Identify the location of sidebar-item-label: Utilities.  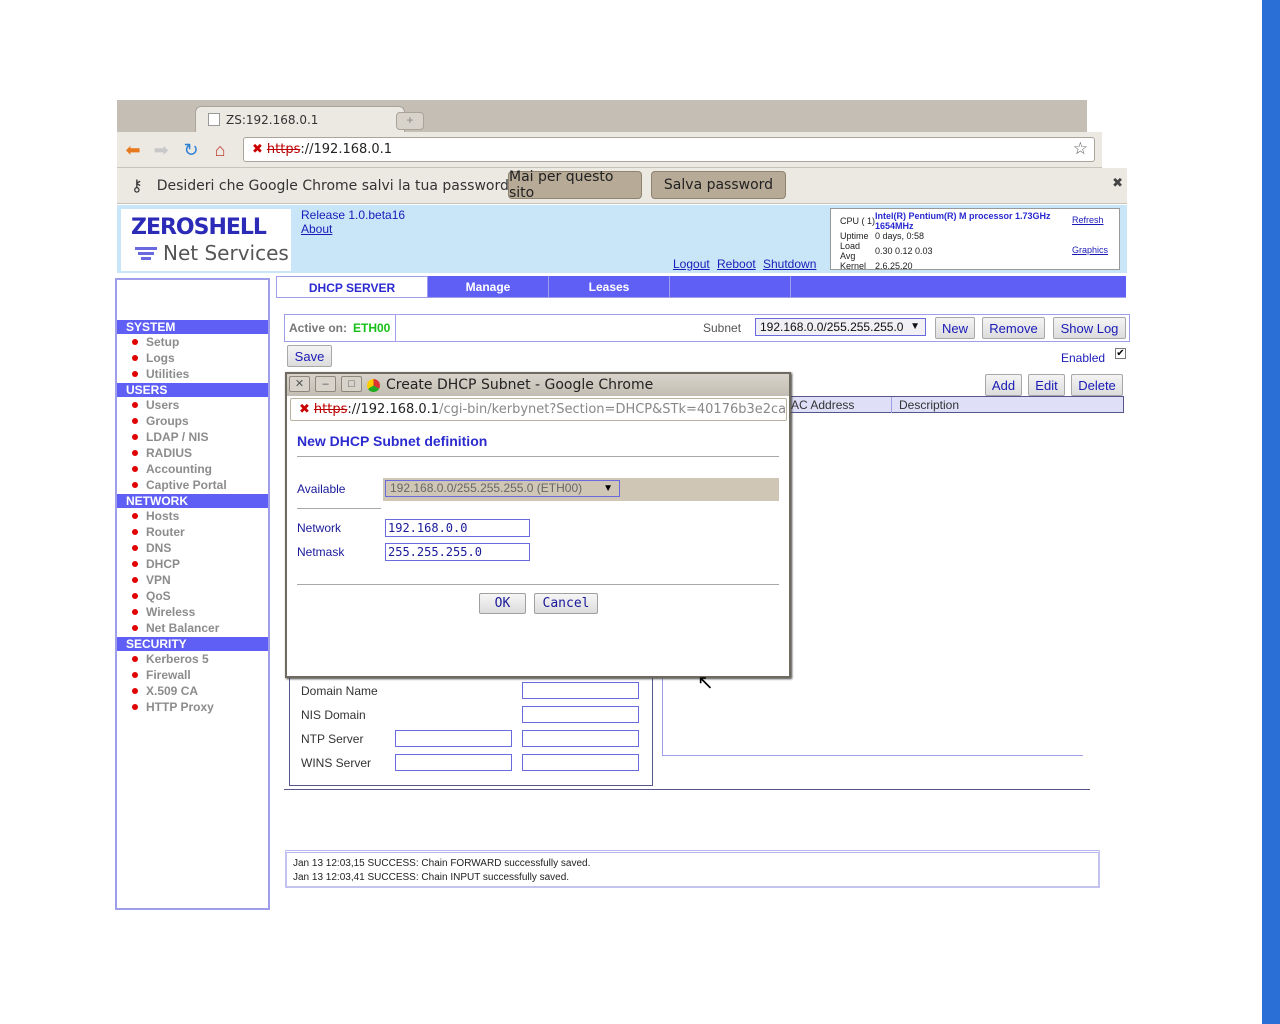
(168, 374).